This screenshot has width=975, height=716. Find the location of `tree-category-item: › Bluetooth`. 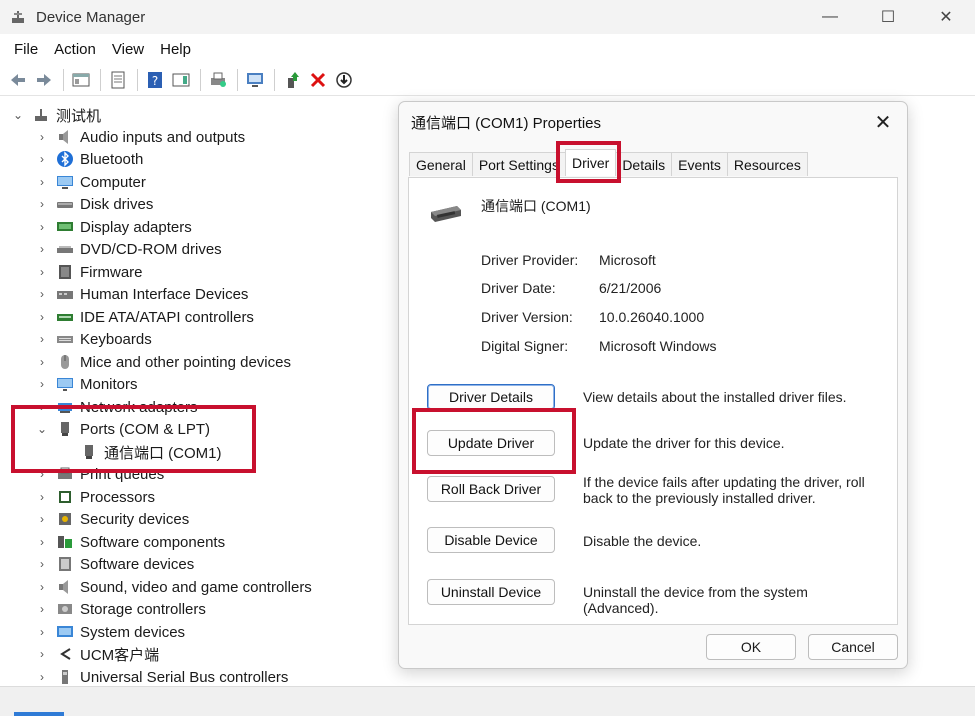

tree-category-item: › Bluetooth is located at coordinates (88, 159).